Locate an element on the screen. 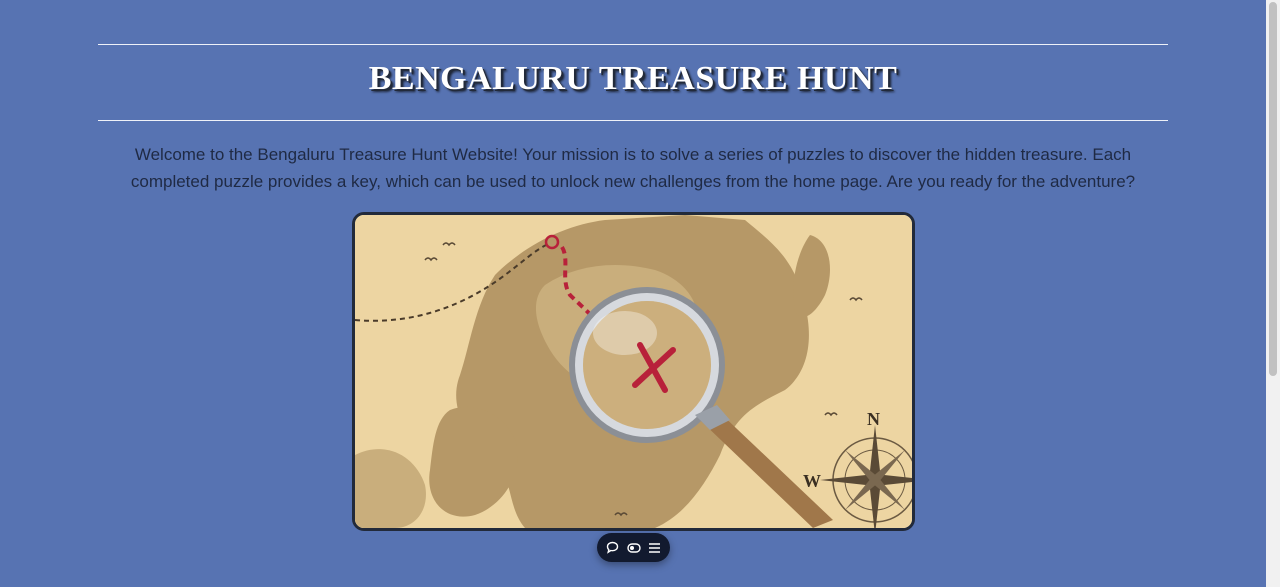 This screenshot has height=587, width=1280. menu-icon is located at coordinates (654, 548).